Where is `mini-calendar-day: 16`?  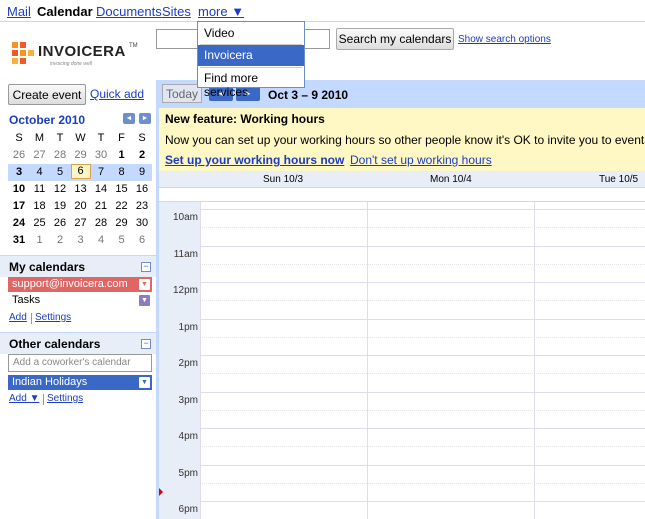
mini-calendar-day: 16 is located at coordinates (142, 189).